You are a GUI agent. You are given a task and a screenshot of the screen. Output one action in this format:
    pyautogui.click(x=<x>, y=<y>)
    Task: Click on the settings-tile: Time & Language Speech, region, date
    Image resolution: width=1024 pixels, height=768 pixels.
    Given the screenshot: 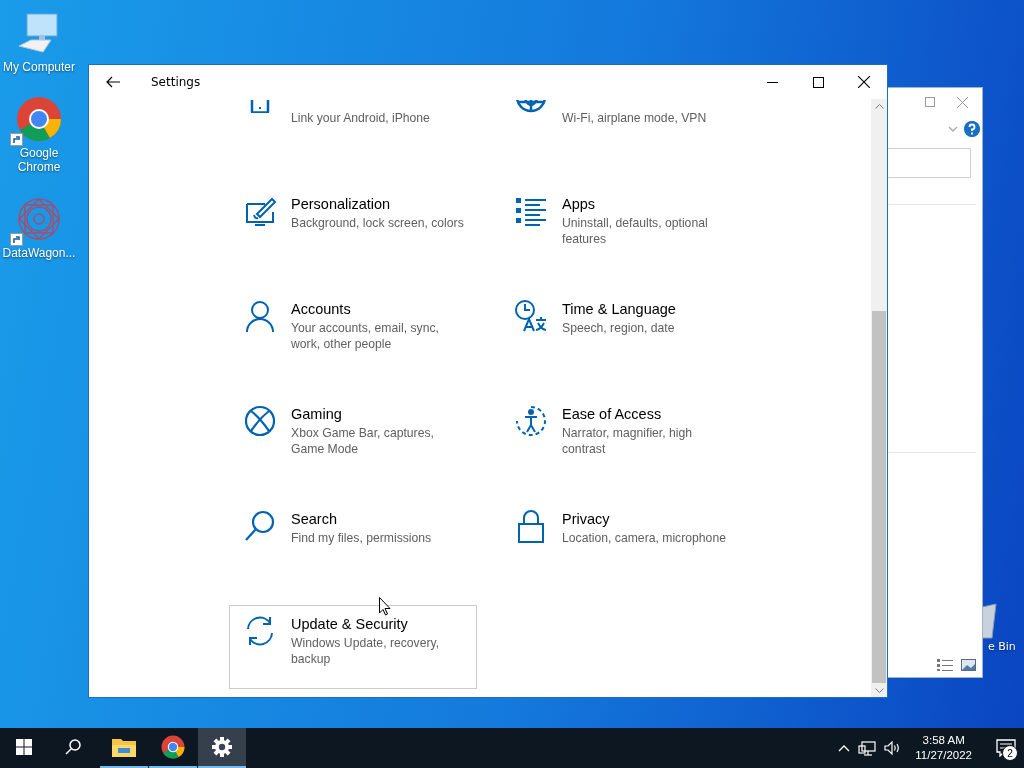 What is the action you would take?
    pyautogui.click(x=624, y=332)
    